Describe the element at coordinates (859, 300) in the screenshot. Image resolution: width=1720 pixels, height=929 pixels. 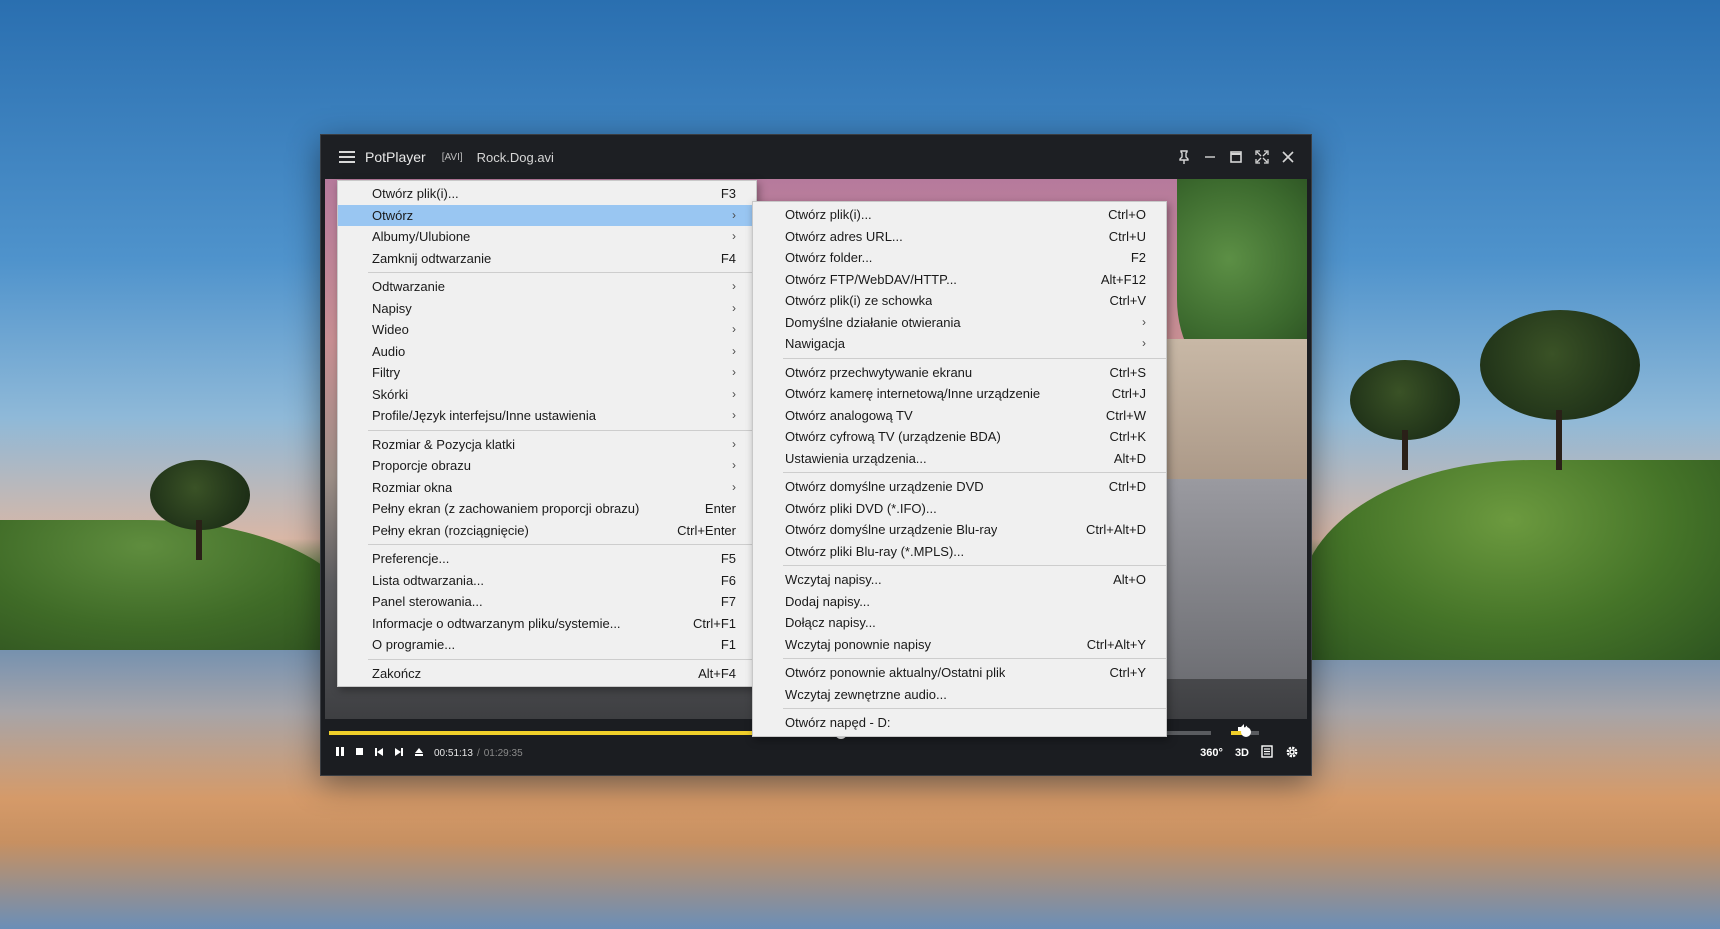
I see `menu-item-label: Otwórz plik(i) ze schowka` at that location.